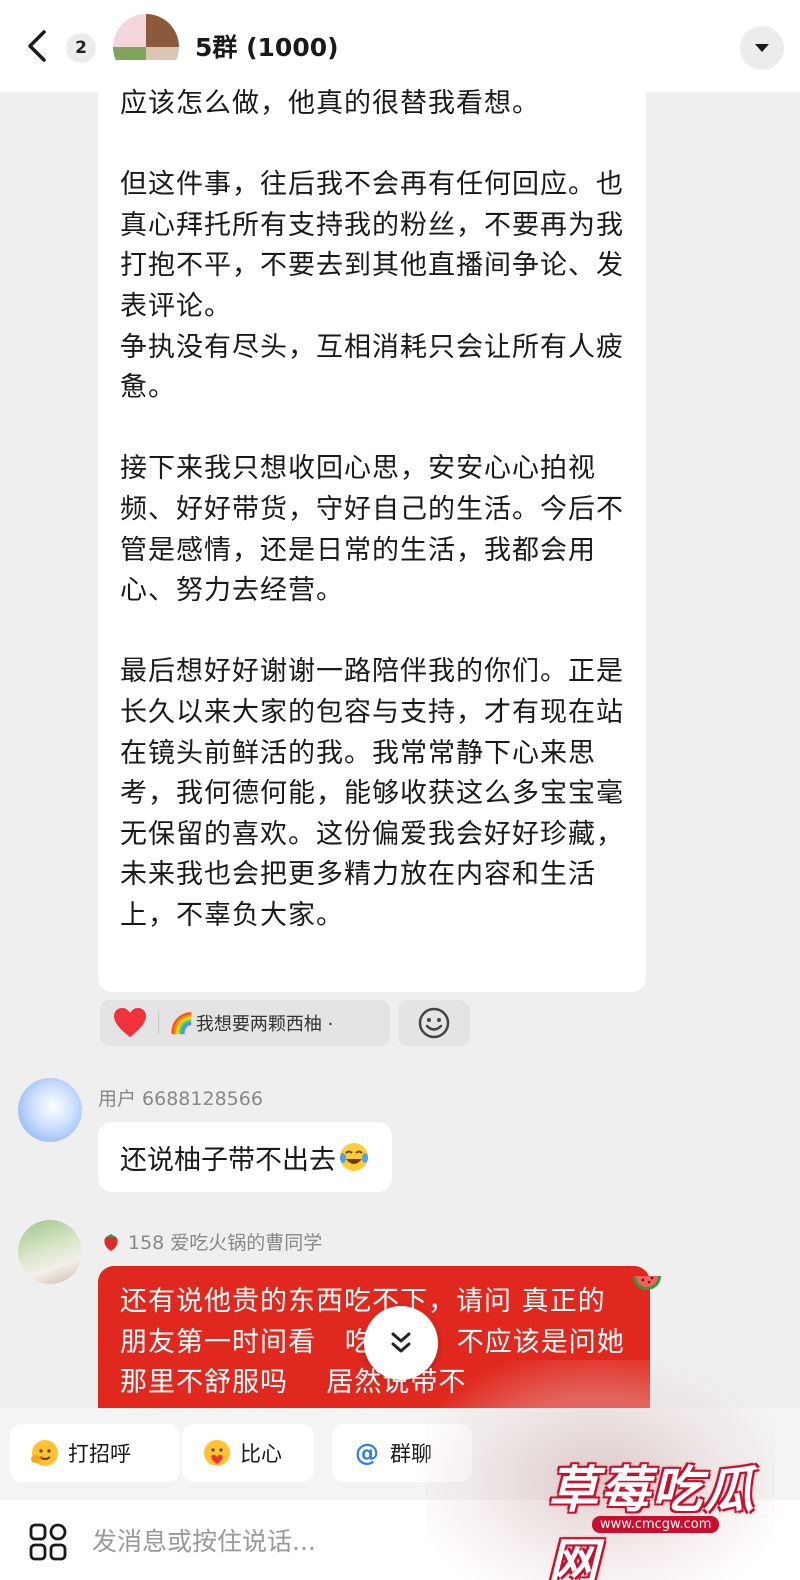 The width and height of the screenshot is (800, 1580). I want to click on heart-icon, so click(130, 1023).